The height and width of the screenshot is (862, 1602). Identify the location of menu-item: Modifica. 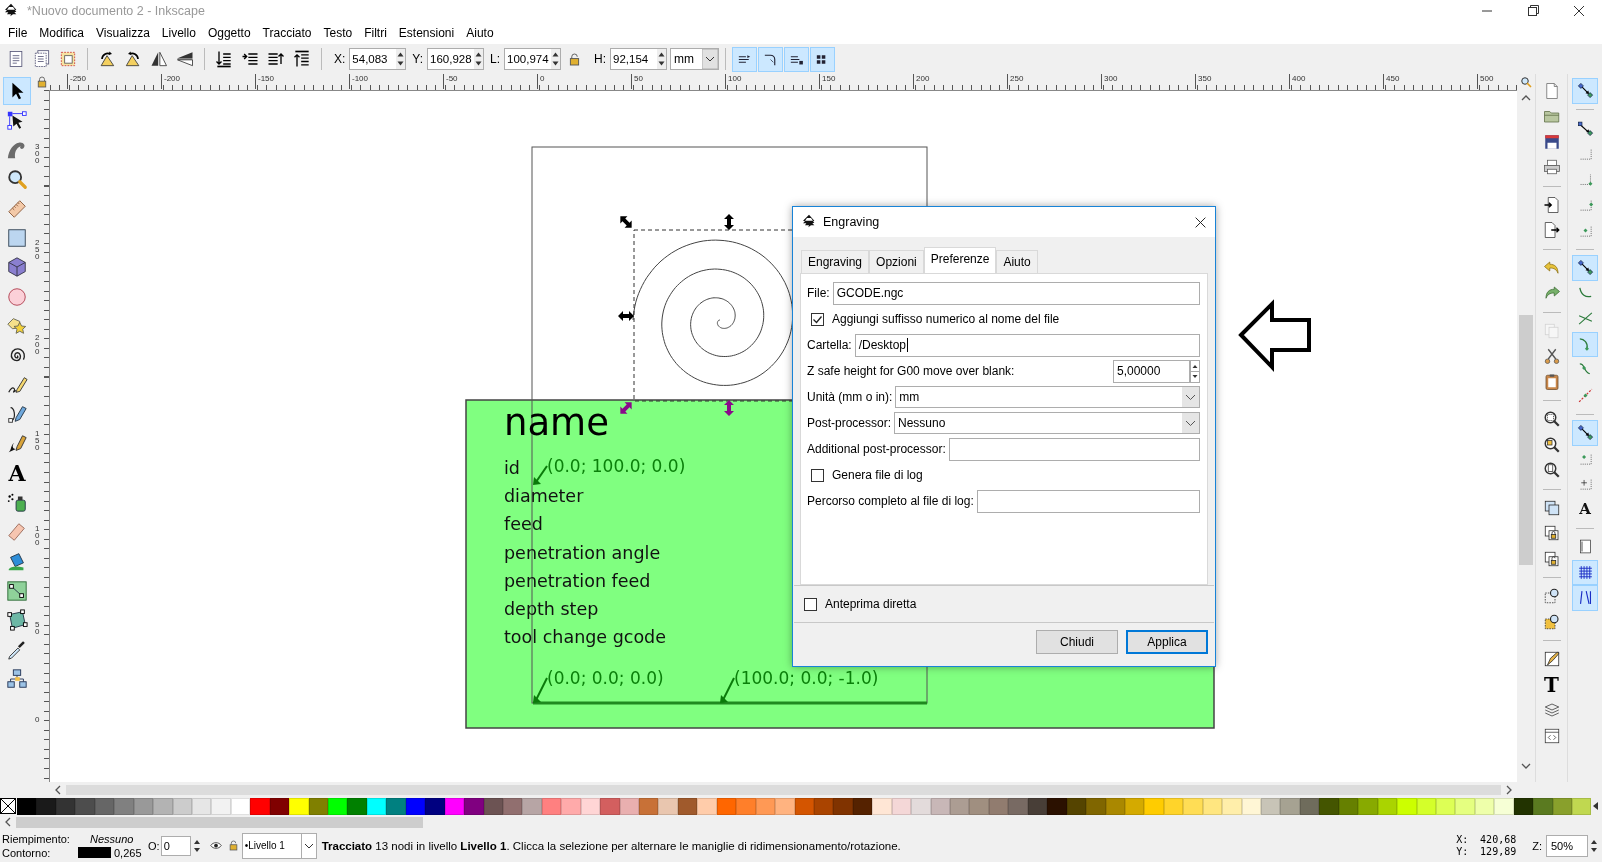
(62, 33).